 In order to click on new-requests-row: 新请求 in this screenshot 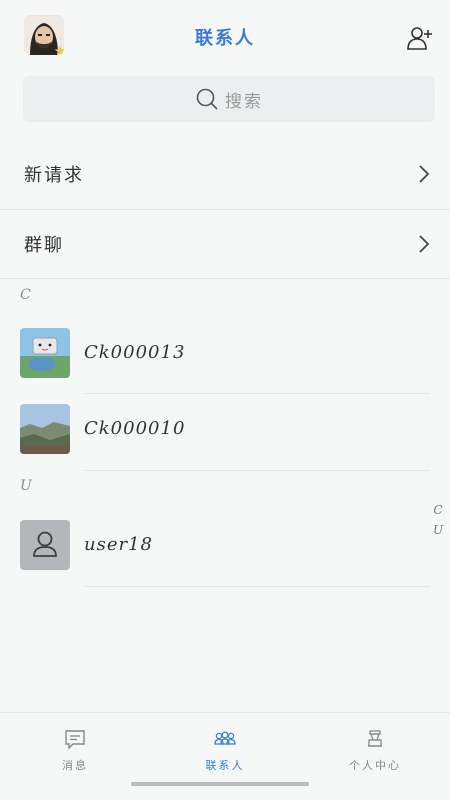, I will do `click(225, 174)`.